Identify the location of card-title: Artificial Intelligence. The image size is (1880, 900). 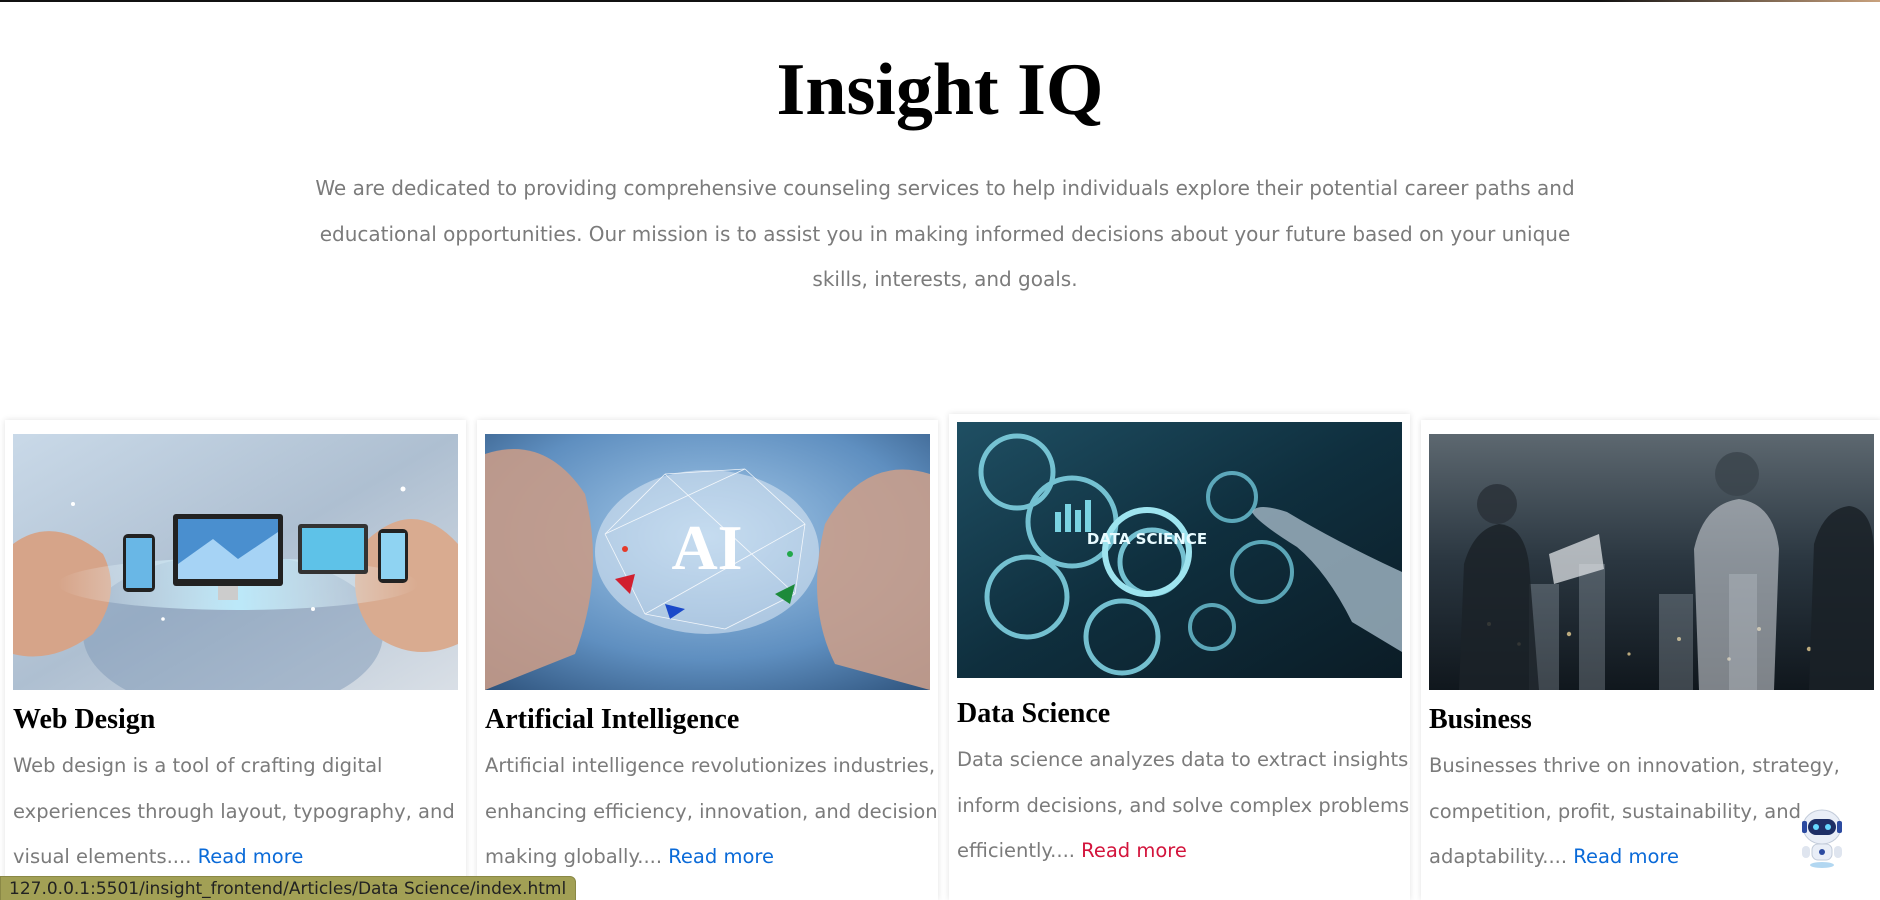
(612, 719).